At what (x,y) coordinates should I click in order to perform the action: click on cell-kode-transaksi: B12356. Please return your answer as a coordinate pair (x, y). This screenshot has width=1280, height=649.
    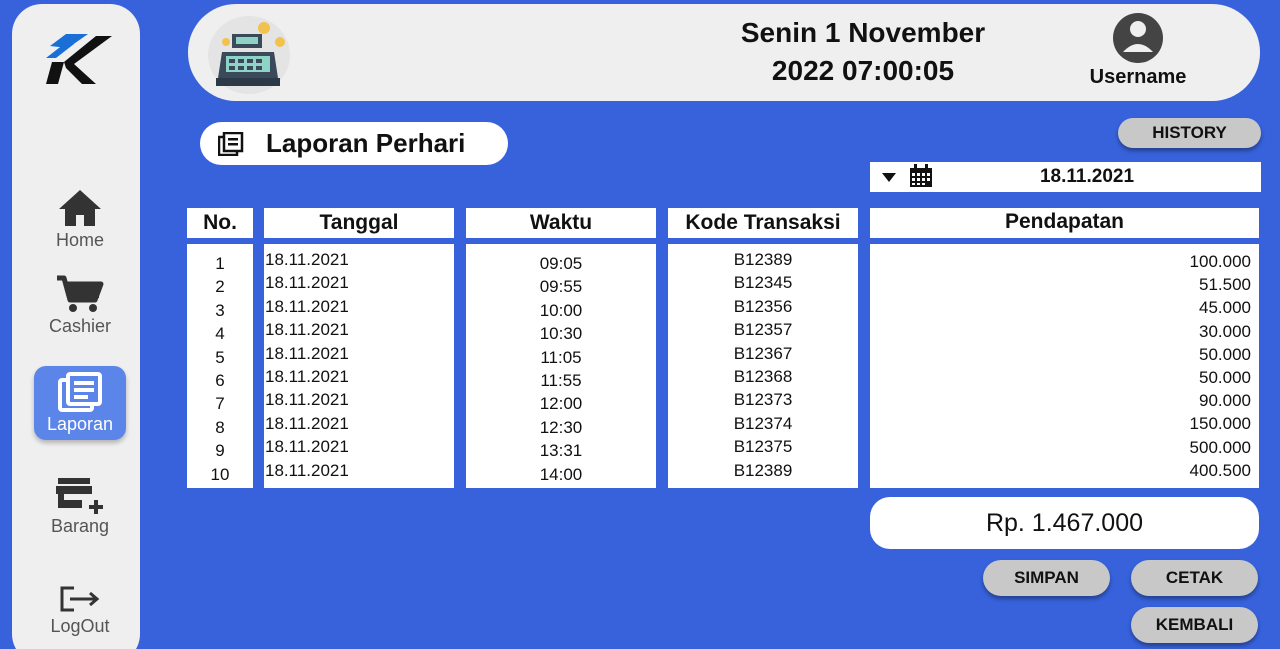
    Looking at the image, I should click on (763, 306).